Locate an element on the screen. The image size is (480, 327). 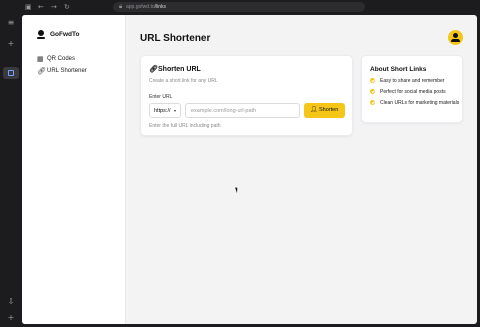
address-bar: 🔒︎ app.gofwd.to/links is located at coordinates (239, 7).